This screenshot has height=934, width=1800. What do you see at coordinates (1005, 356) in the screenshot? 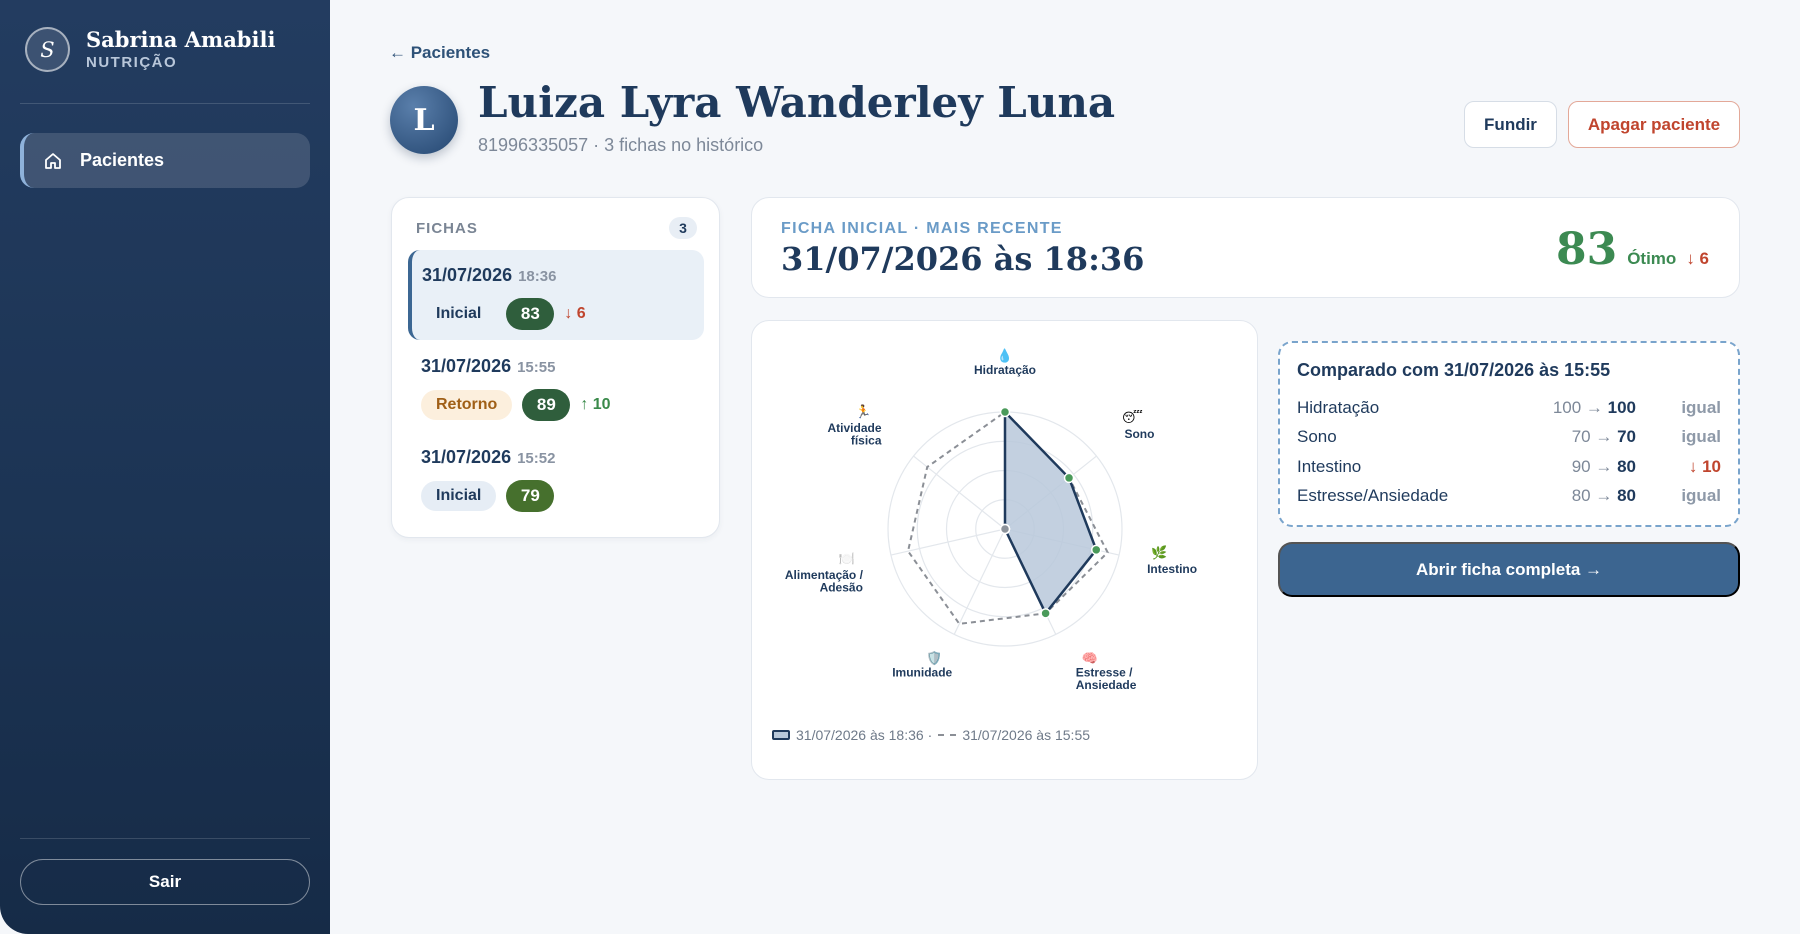
I see `radar-axis-icon: 💧` at bounding box center [1005, 356].